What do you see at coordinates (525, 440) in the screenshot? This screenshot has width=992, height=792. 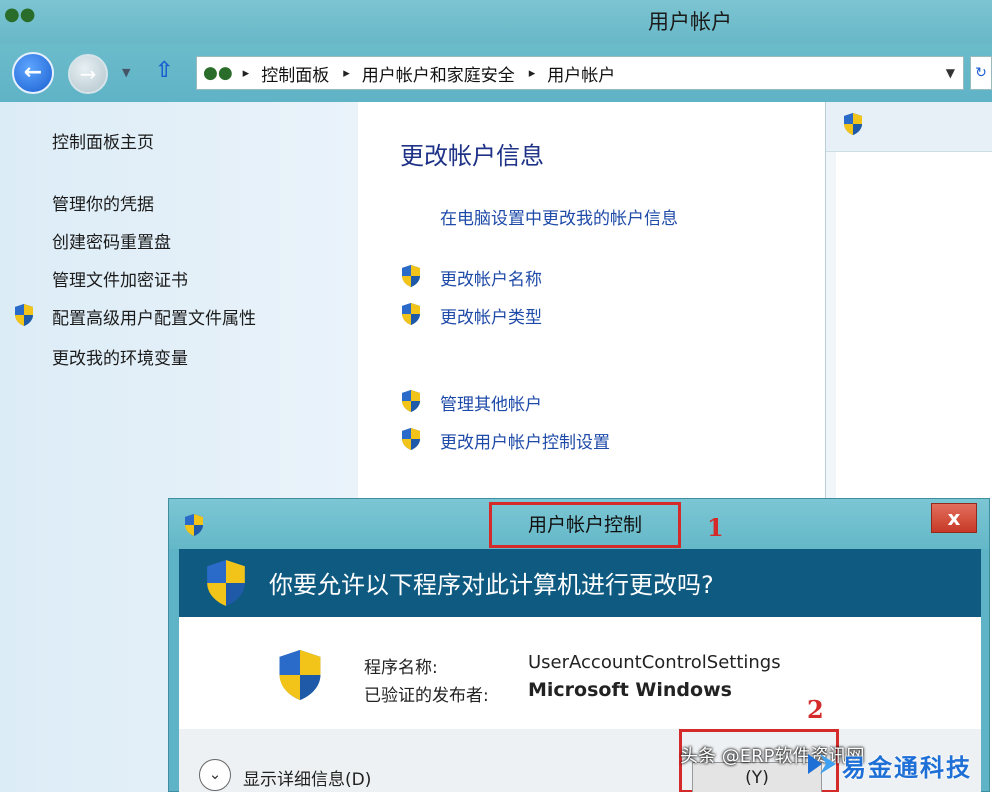 I see `link-change-uac-settings: 更改用户帐户控制设置` at bounding box center [525, 440].